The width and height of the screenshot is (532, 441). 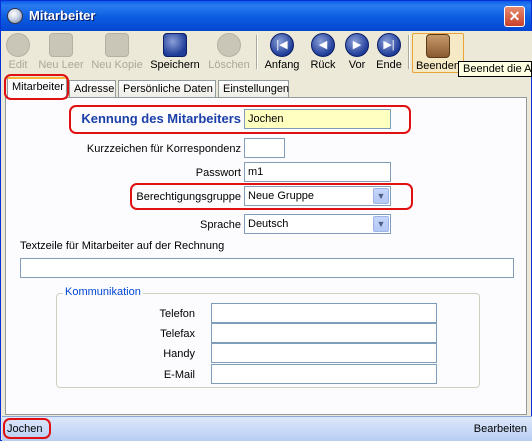 What do you see at coordinates (282, 65) in the screenshot?
I see `first-record-button-label: Anfang` at bounding box center [282, 65].